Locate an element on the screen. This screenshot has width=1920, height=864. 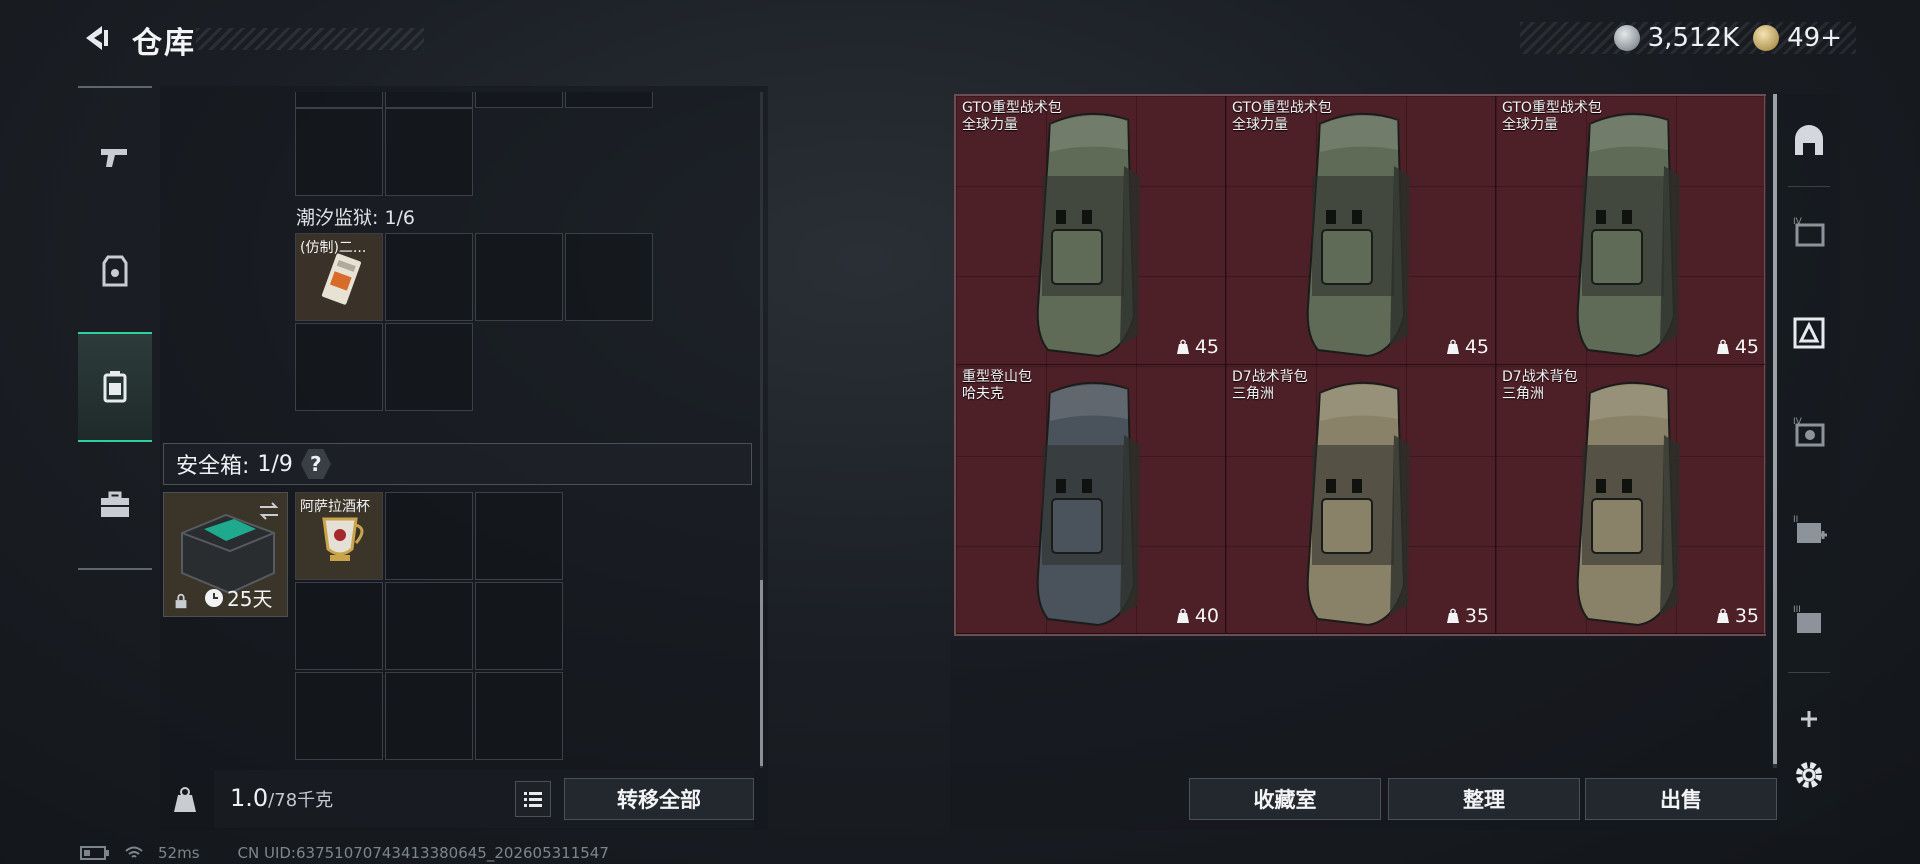
vault-icon is located at coordinates (1809, 140).